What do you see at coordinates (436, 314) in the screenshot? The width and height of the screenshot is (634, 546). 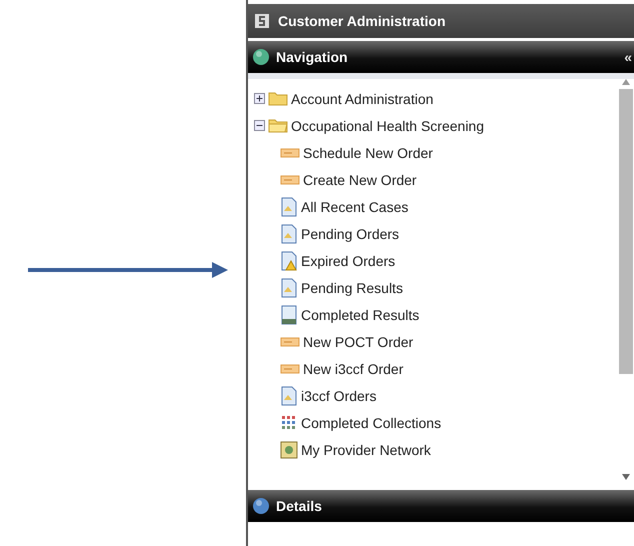 I see `tree-item: Completed Results` at bounding box center [436, 314].